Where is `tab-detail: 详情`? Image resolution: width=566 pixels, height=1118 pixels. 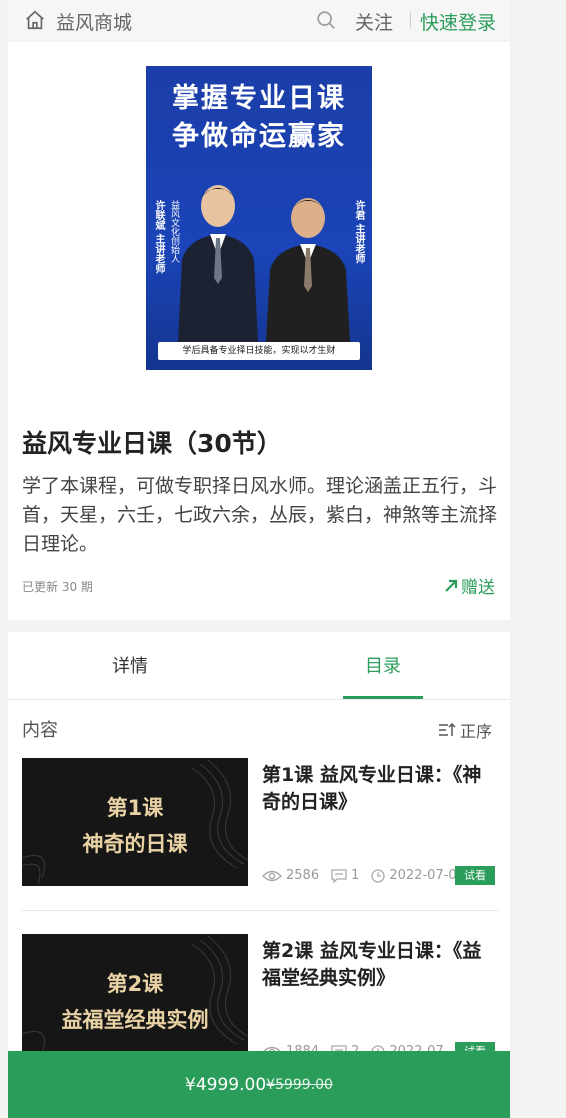 tab-detail: 详情 is located at coordinates (130, 665).